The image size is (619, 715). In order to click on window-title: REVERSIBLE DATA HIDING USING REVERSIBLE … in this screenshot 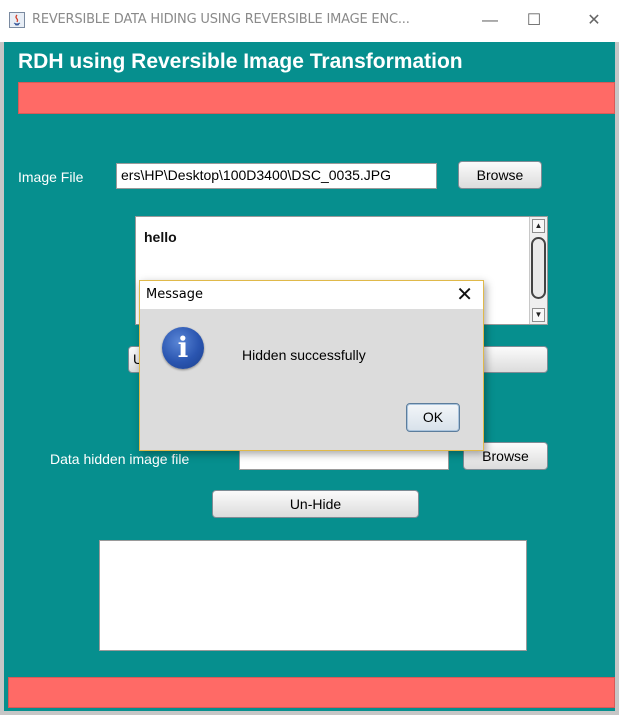, I will do `click(221, 19)`.